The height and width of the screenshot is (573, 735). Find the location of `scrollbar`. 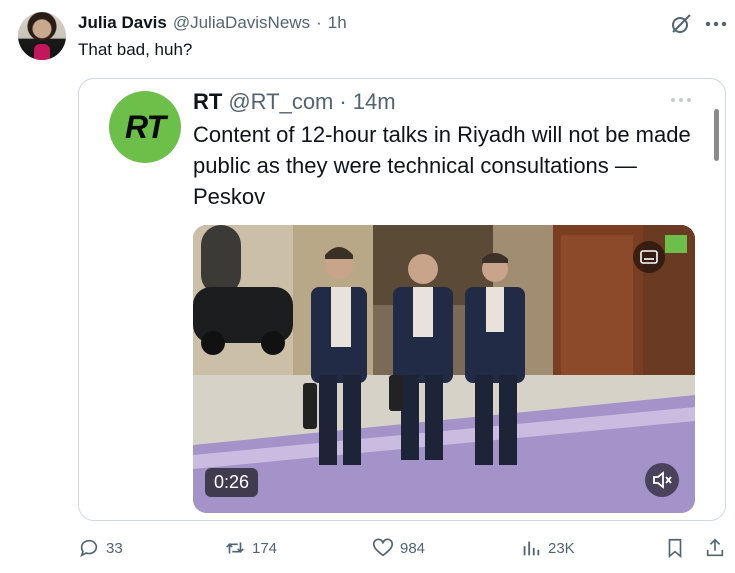

scrollbar is located at coordinates (716, 135).